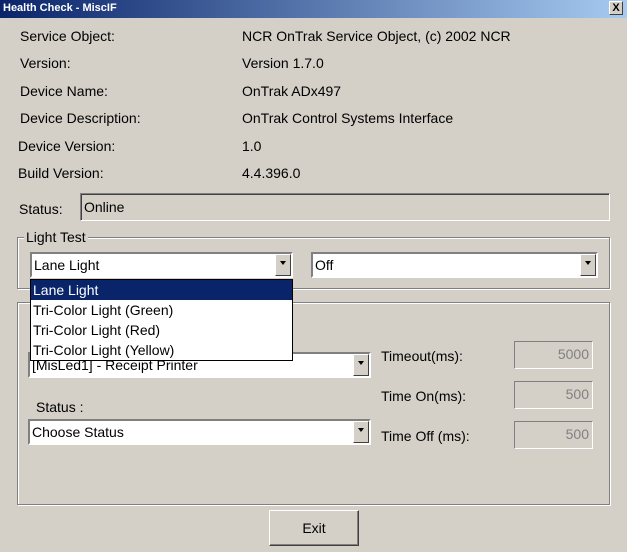 This screenshot has width=627, height=552. Describe the element at coordinates (292, 91) in the screenshot. I see `device-name-value: OnTrak ADx497` at that location.